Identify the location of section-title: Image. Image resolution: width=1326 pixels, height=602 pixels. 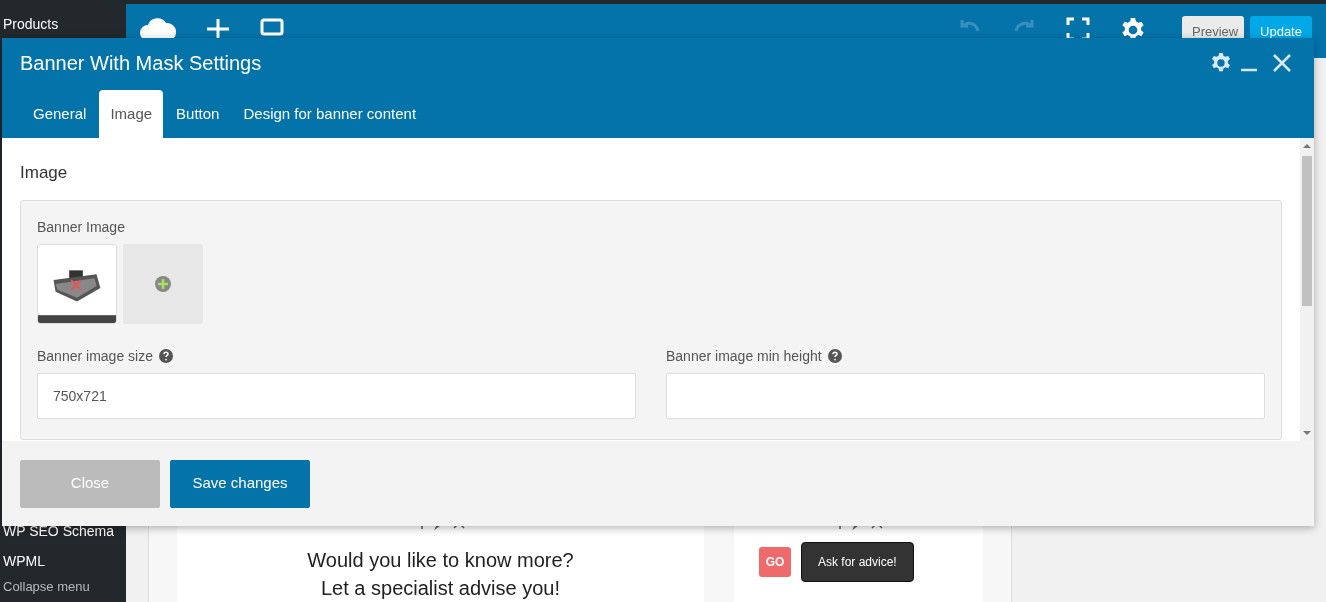
(44, 173).